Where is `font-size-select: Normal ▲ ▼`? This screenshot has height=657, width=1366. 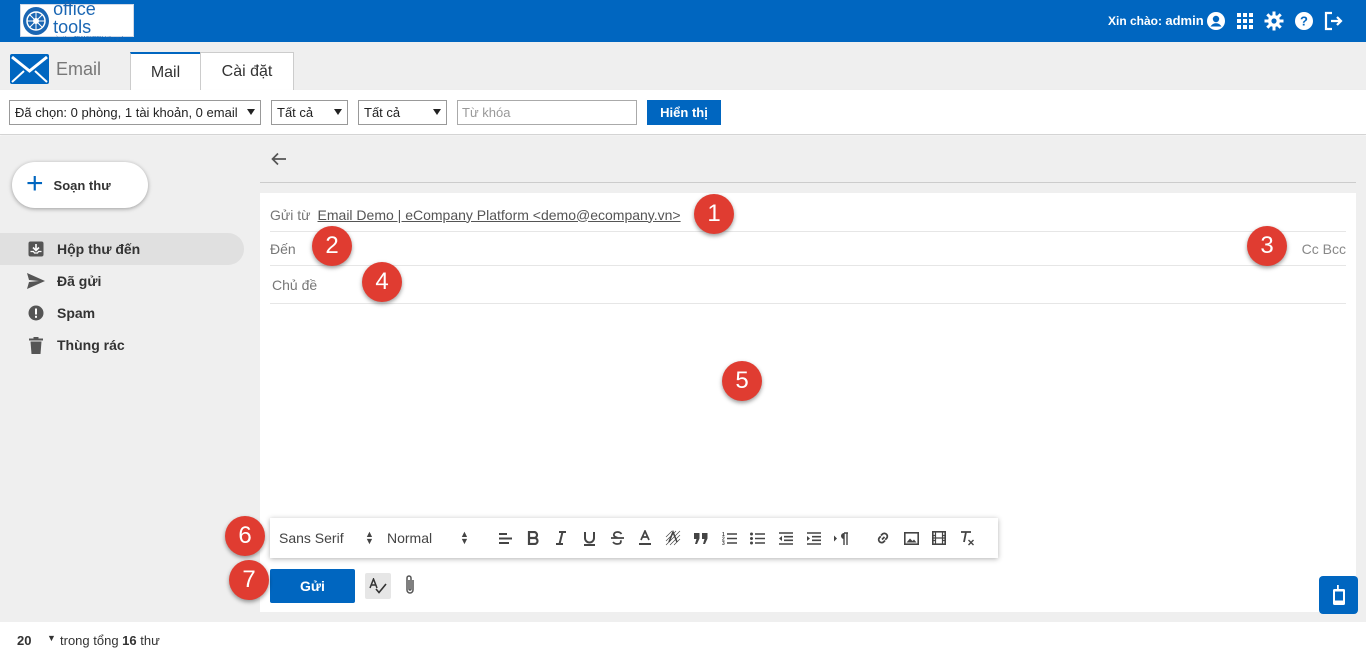
font-size-select: Normal ▲ ▼ is located at coordinates (430, 538).